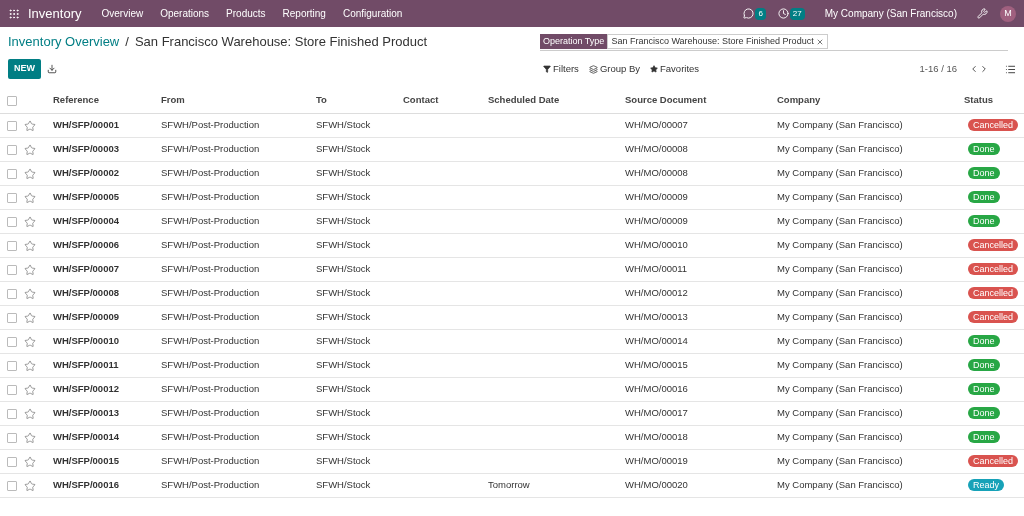  What do you see at coordinates (1010, 69) in the screenshot?
I see `list-view-icon` at bounding box center [1010, 69].